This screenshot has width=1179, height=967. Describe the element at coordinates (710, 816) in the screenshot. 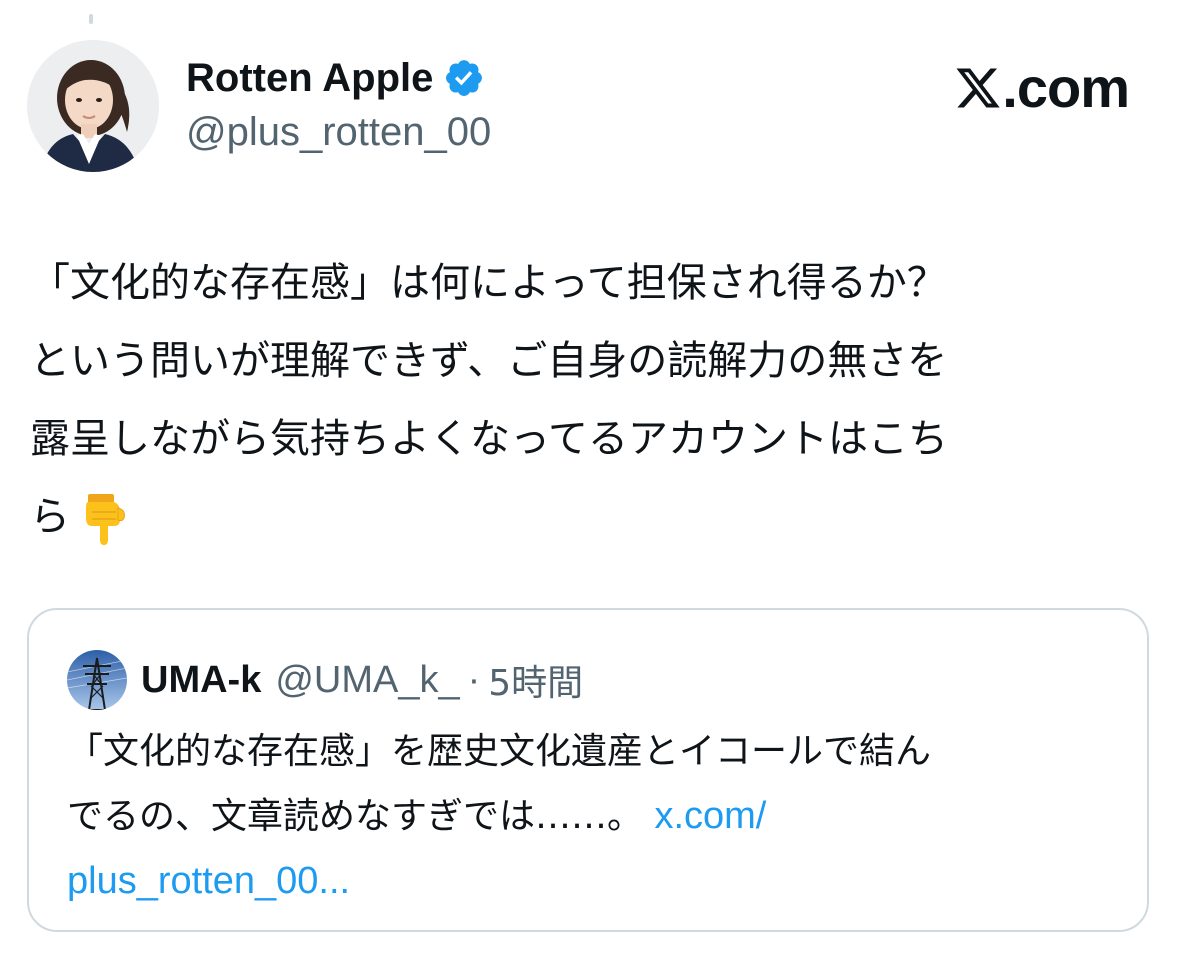

I see `quoted-link-part1: x.com/` at that location.